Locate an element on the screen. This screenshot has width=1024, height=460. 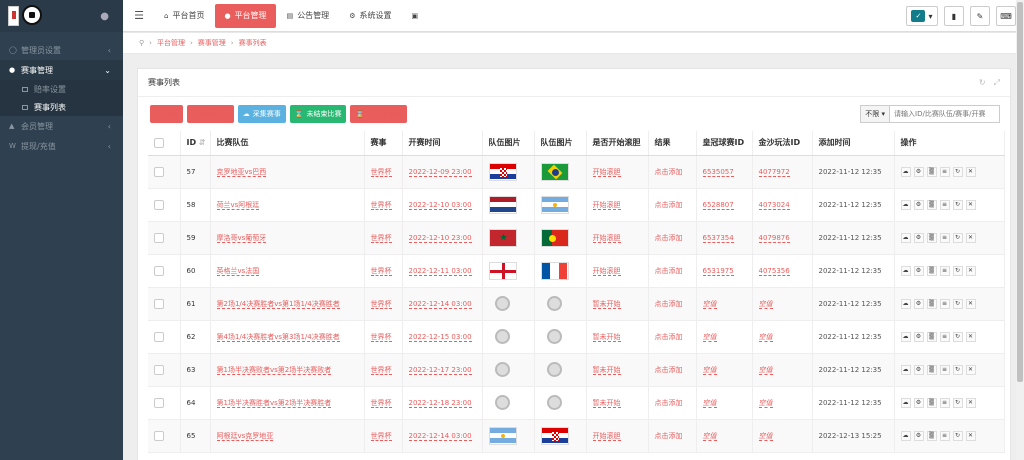
cell-crown-id: 6537354 is located at coordinates (724, 238).